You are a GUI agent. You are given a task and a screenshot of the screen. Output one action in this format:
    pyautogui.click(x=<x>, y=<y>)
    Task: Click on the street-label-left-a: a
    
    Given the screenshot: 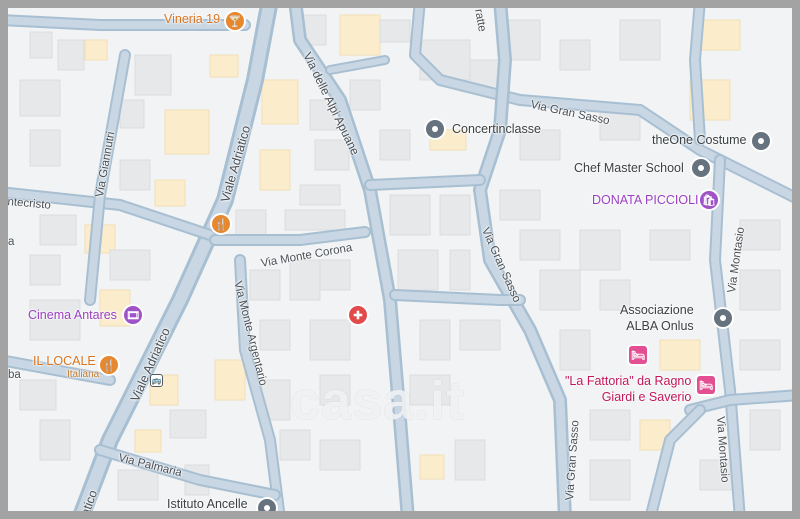 What is the action you would take?
    pyautogui.click(x=11, y=242)
    